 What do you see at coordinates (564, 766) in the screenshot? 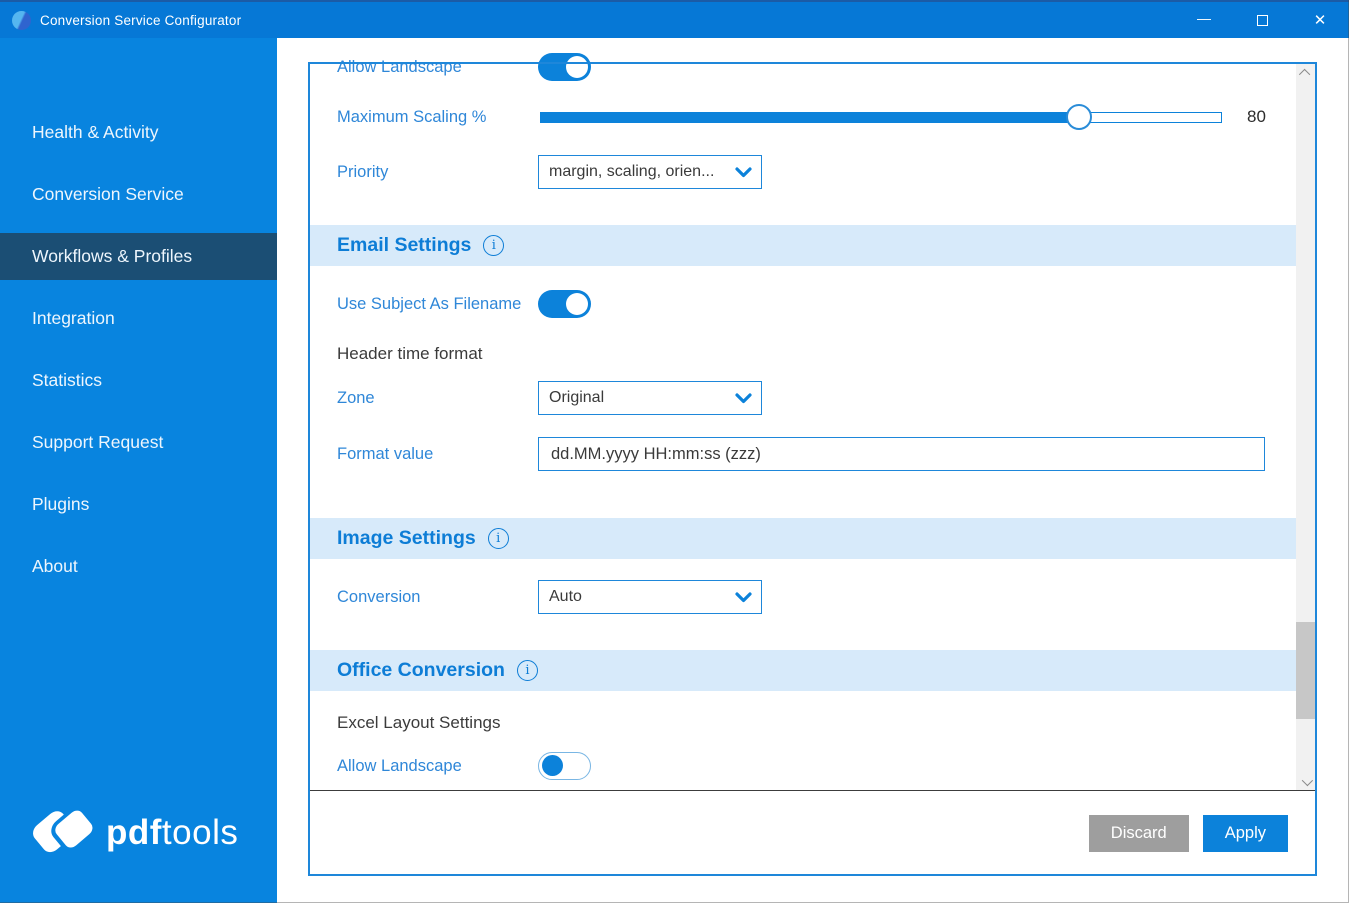
I see `allow-landscape-toggle` at bounding box center [564, 766].